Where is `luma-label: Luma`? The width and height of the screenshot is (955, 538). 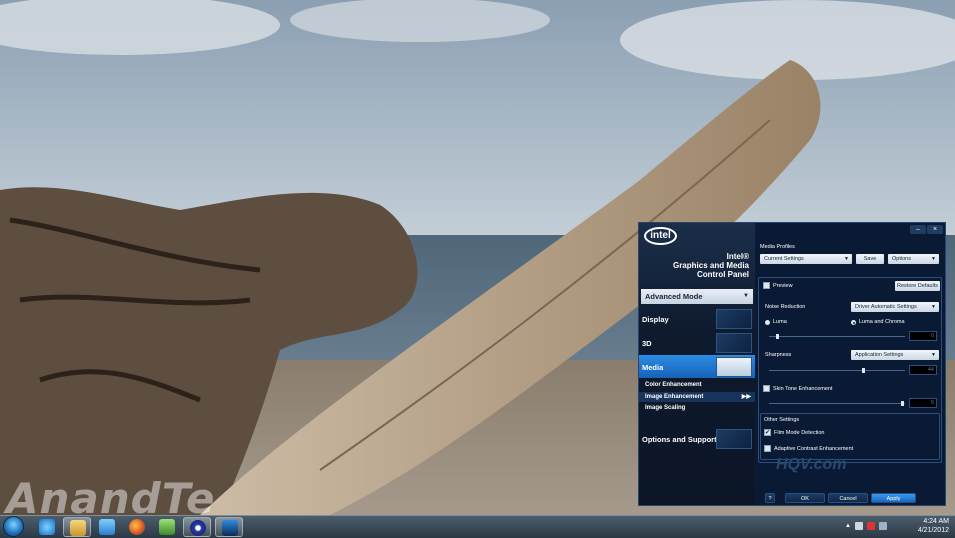 luma-label: Luma is located at coordinates (780, 322).